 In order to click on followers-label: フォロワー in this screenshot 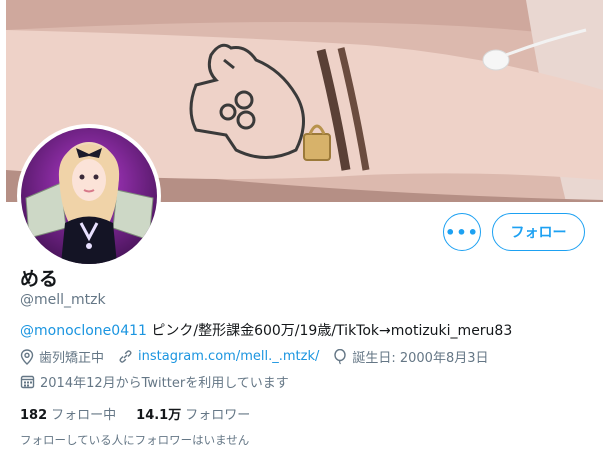, I will do `click(218, 415)`.